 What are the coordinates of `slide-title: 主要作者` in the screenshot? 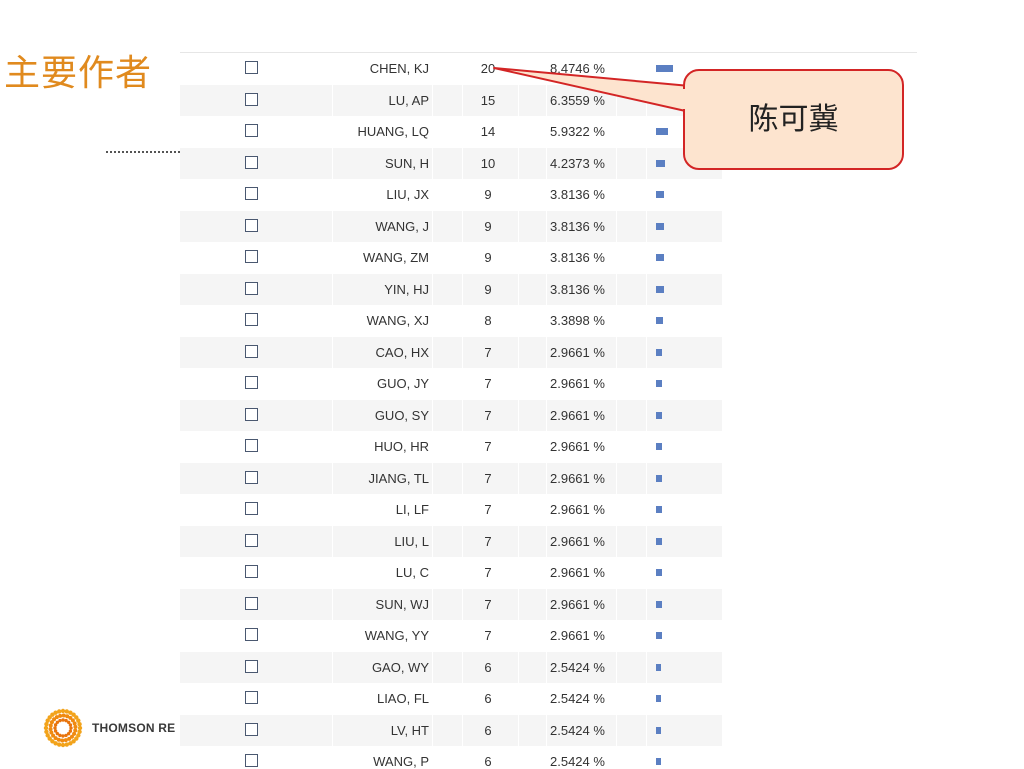 It's located at (78, 73).